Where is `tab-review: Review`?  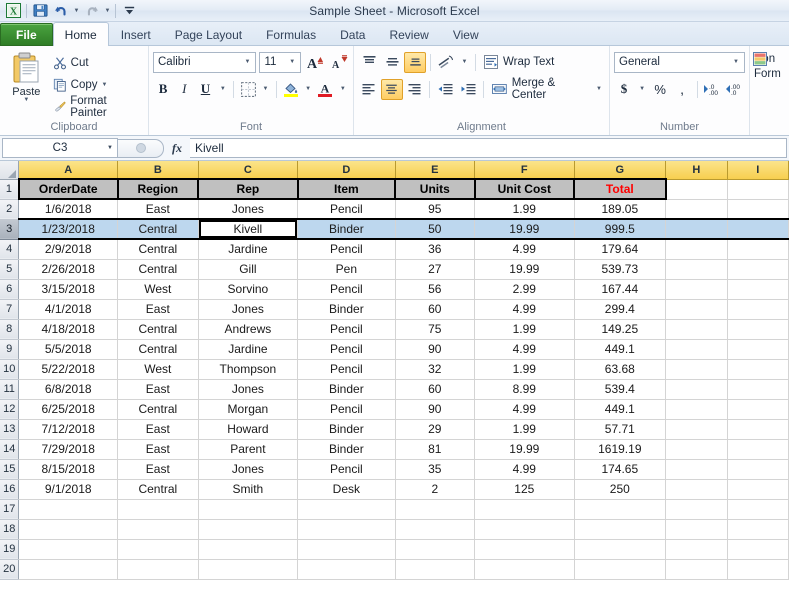
tab-review: Review is located at coordinates (408, 34).